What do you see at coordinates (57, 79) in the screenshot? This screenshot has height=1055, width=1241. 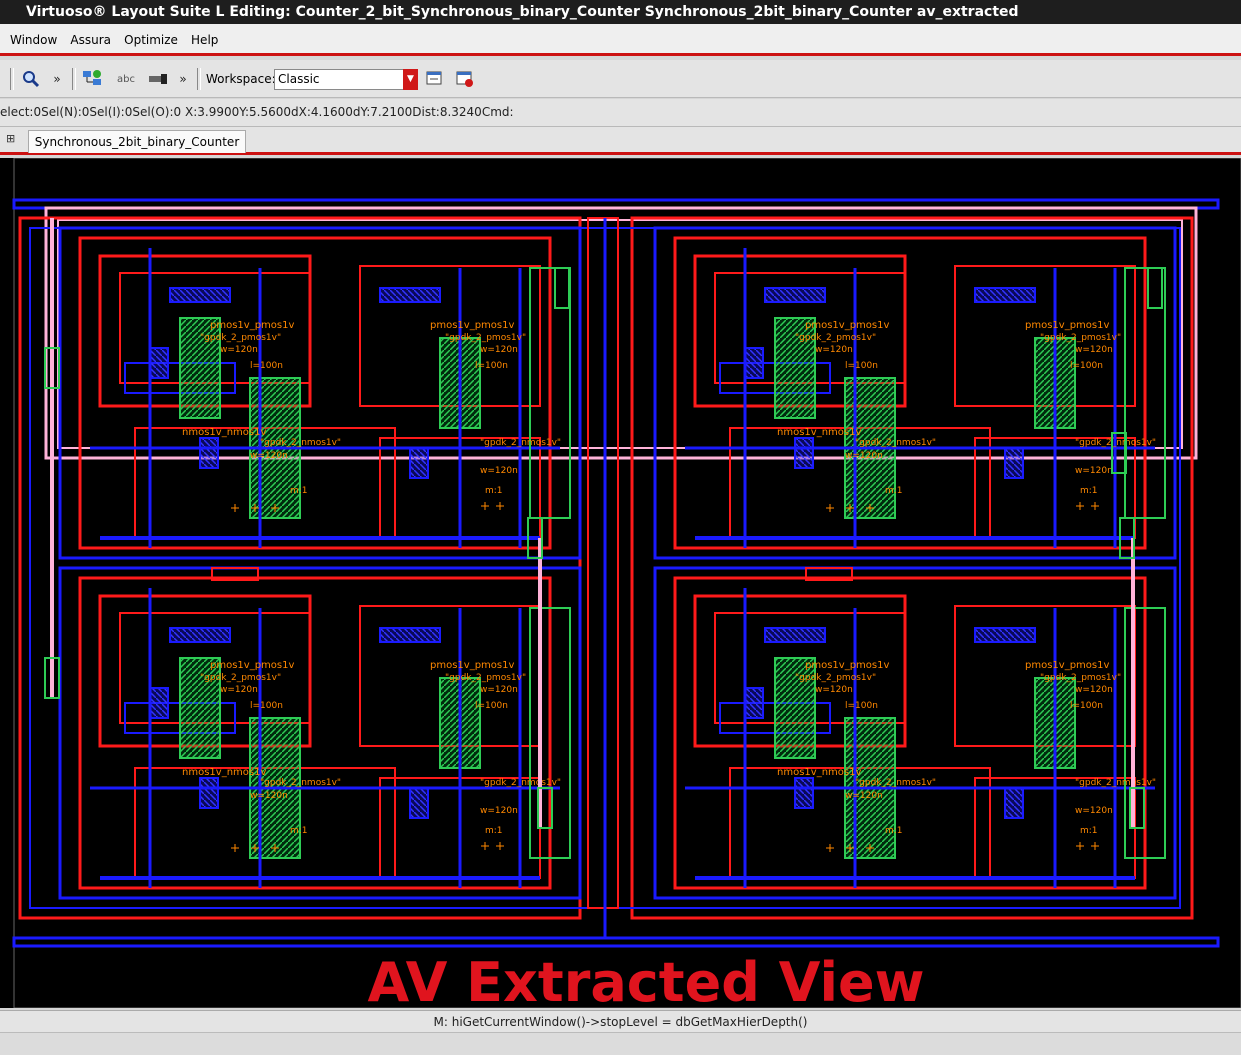 I see `toolbar-more-button: »` at bounding box center [57, 79].